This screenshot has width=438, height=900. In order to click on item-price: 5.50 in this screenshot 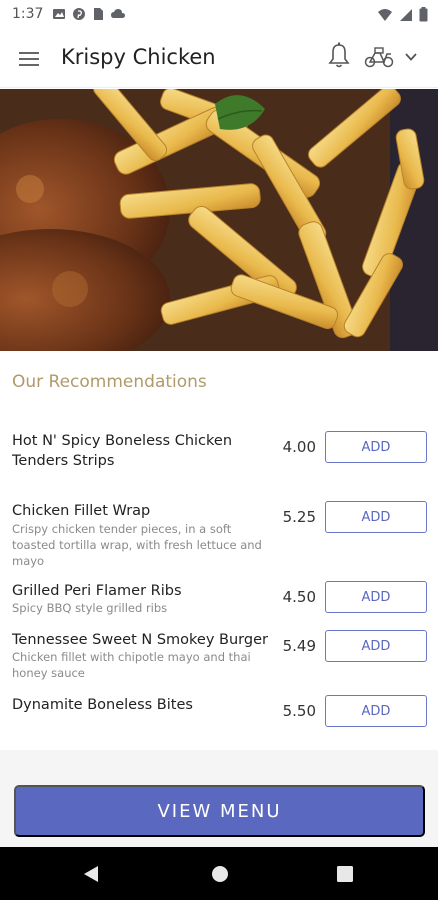, I will do `click(299, 711)`.